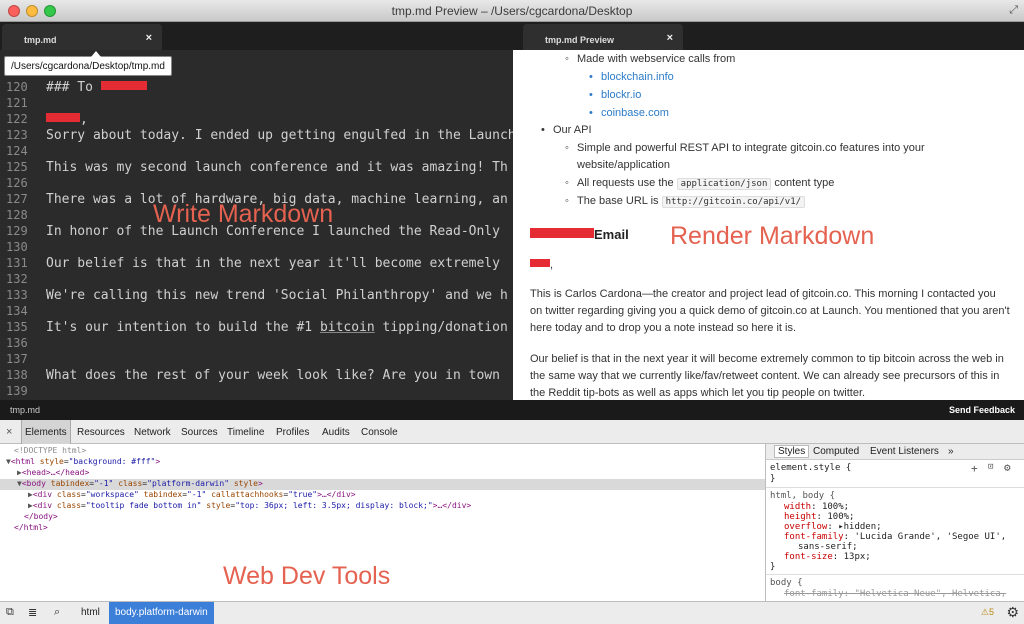  I want to click on toggle-state-icon: ⊡, so click(990, 467).